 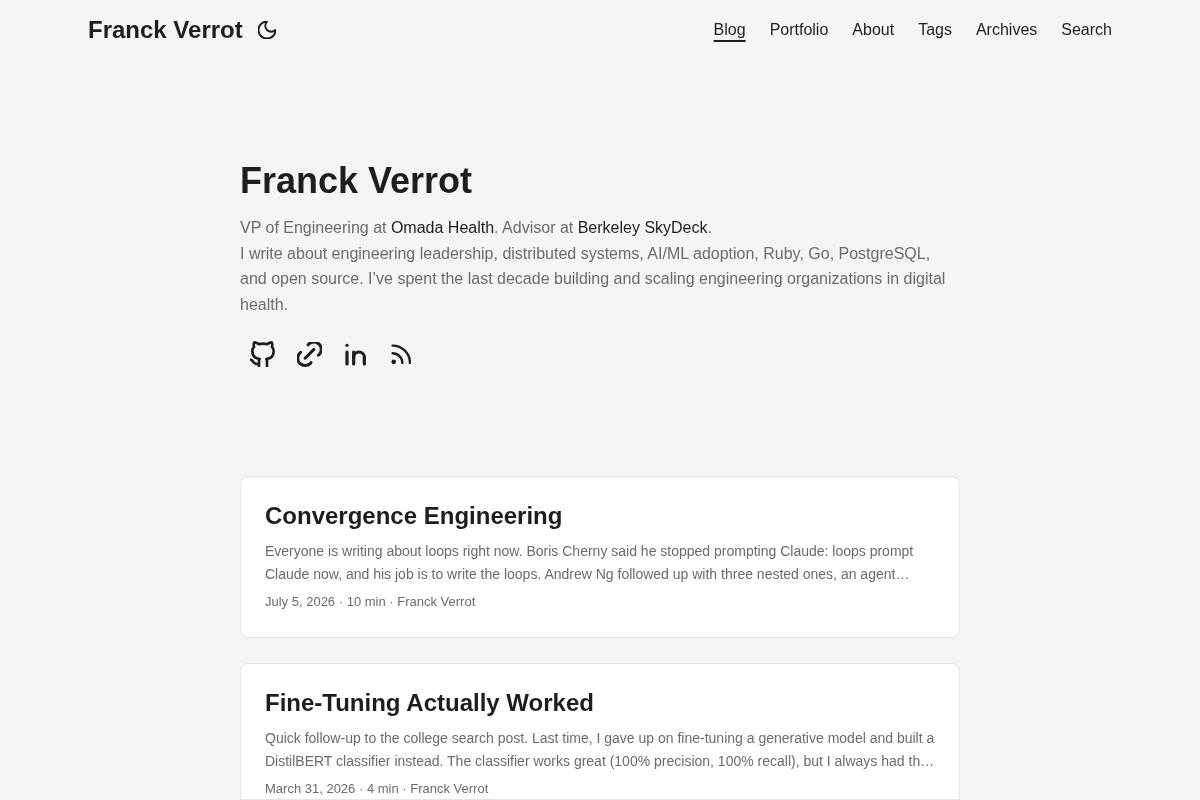 What do you see at coordinates (442, 227) in the screenshot?
I see `company-link: Omada Health` at bounding box center [442, 227].